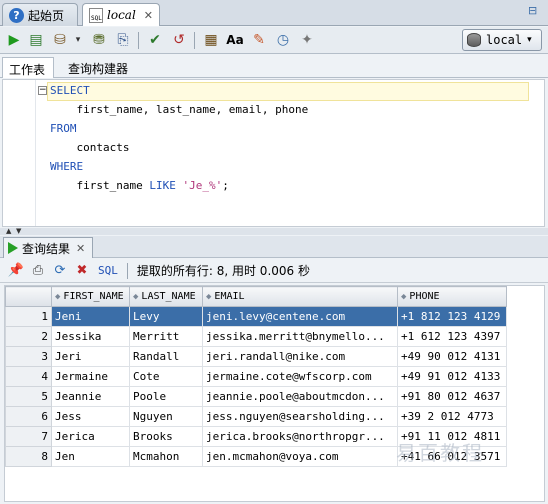  I want to click on tab-query-result: 查询结果 ✕, so click(48, 247).